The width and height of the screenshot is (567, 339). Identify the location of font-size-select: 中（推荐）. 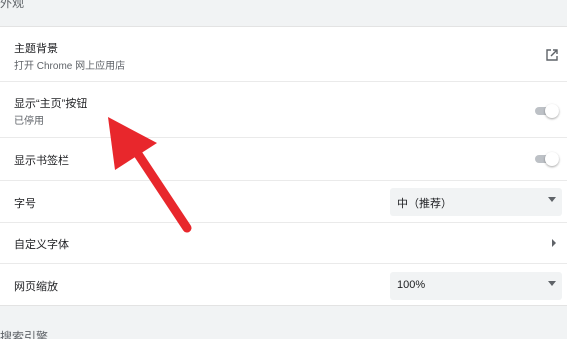
(476, 202).